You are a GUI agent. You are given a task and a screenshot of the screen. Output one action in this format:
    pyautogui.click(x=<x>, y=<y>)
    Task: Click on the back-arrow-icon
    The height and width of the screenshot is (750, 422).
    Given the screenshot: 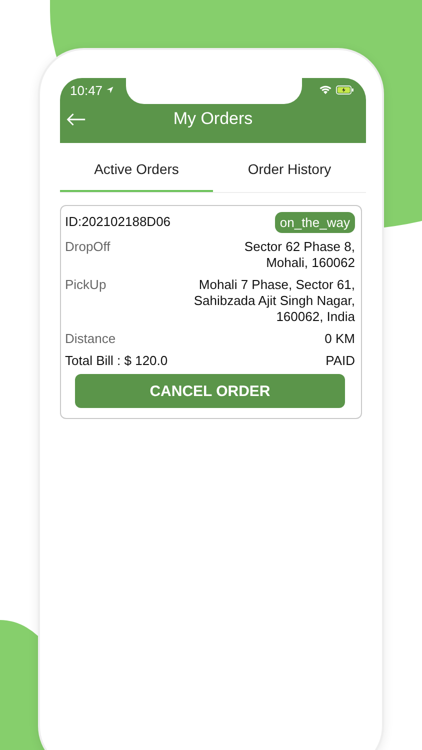 What is the action you would take?
    pyautogui.click(x=76, y=119)
    